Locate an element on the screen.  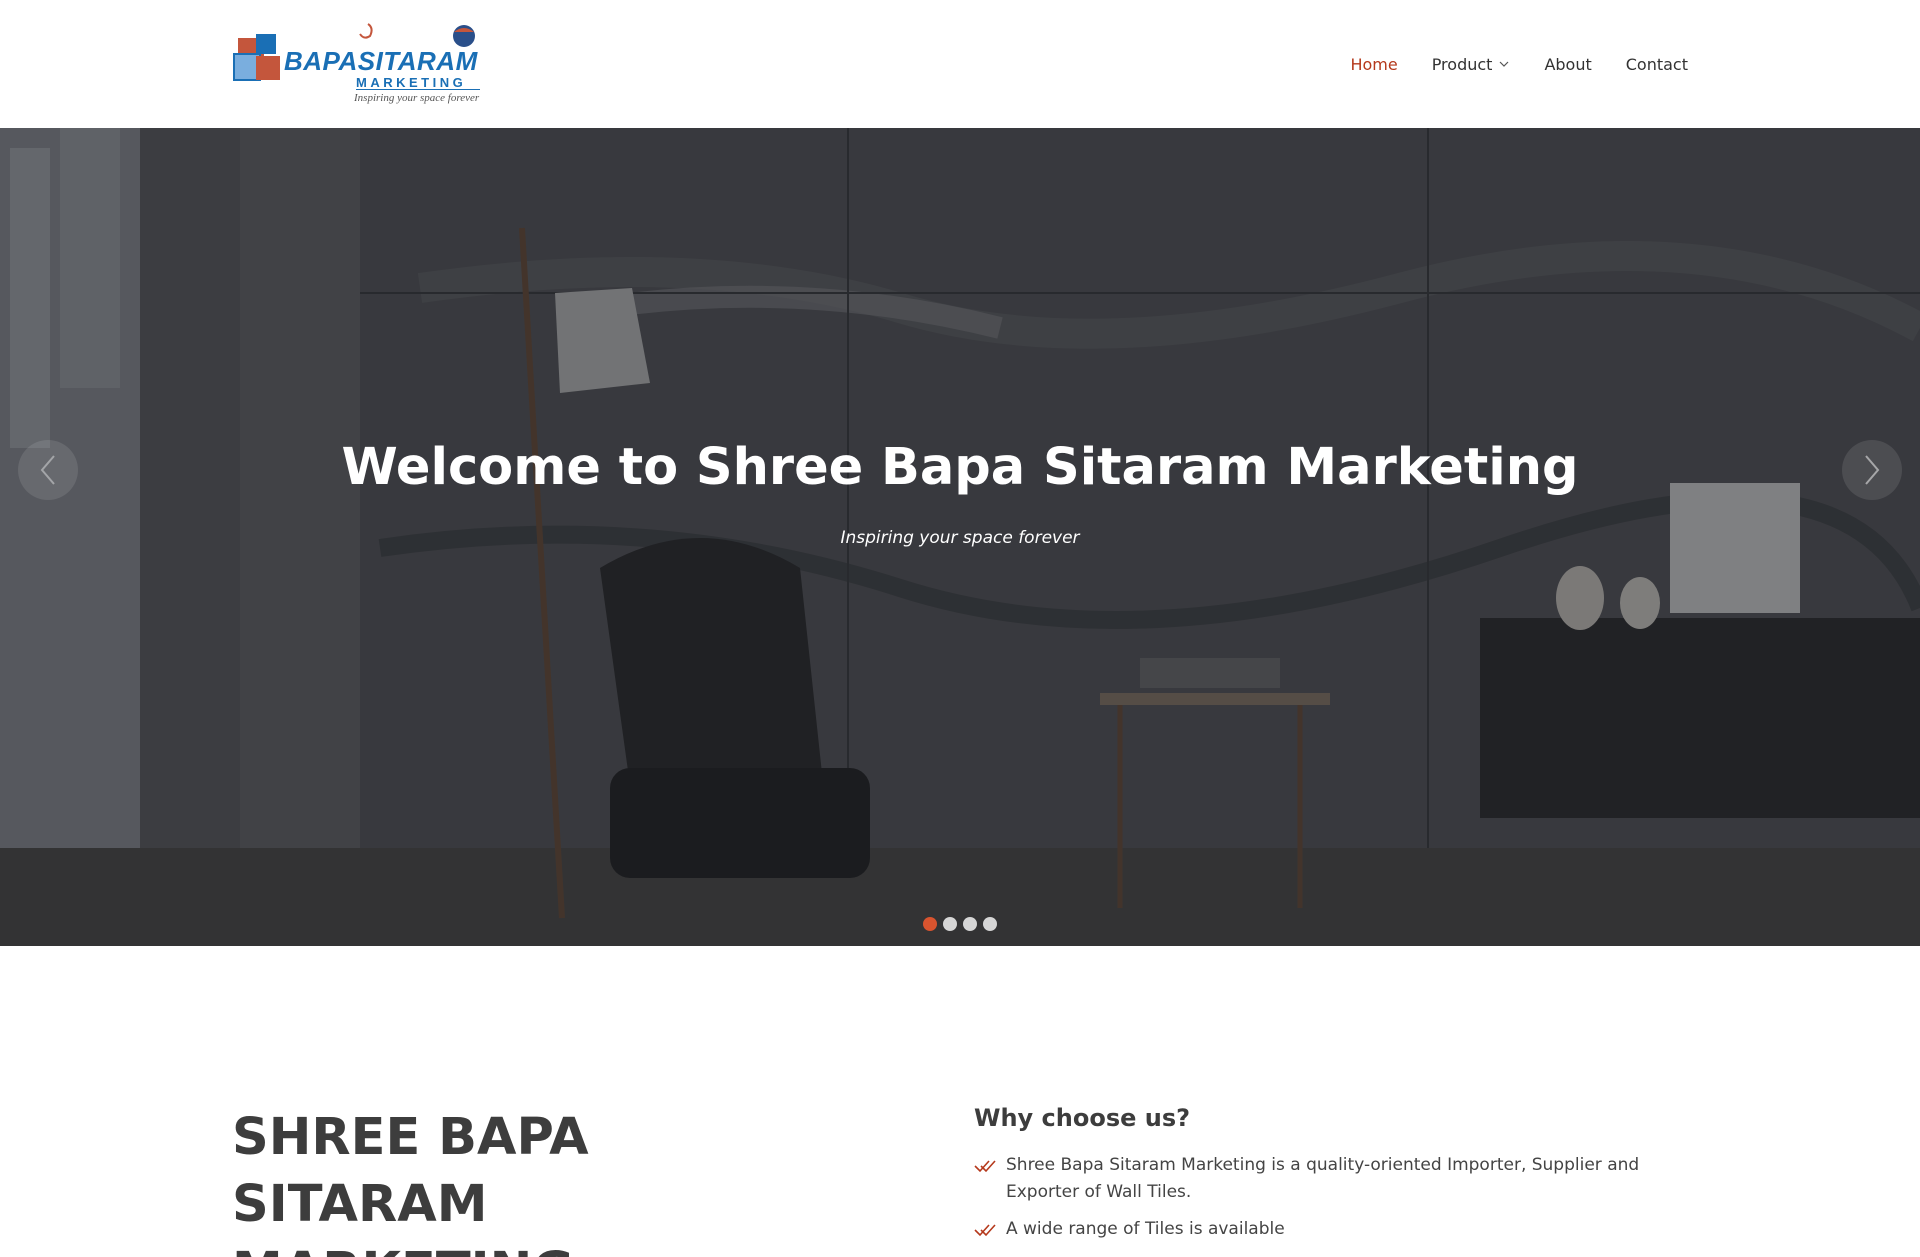
nav-contact: Contact is located at coordinates (1657, 64).